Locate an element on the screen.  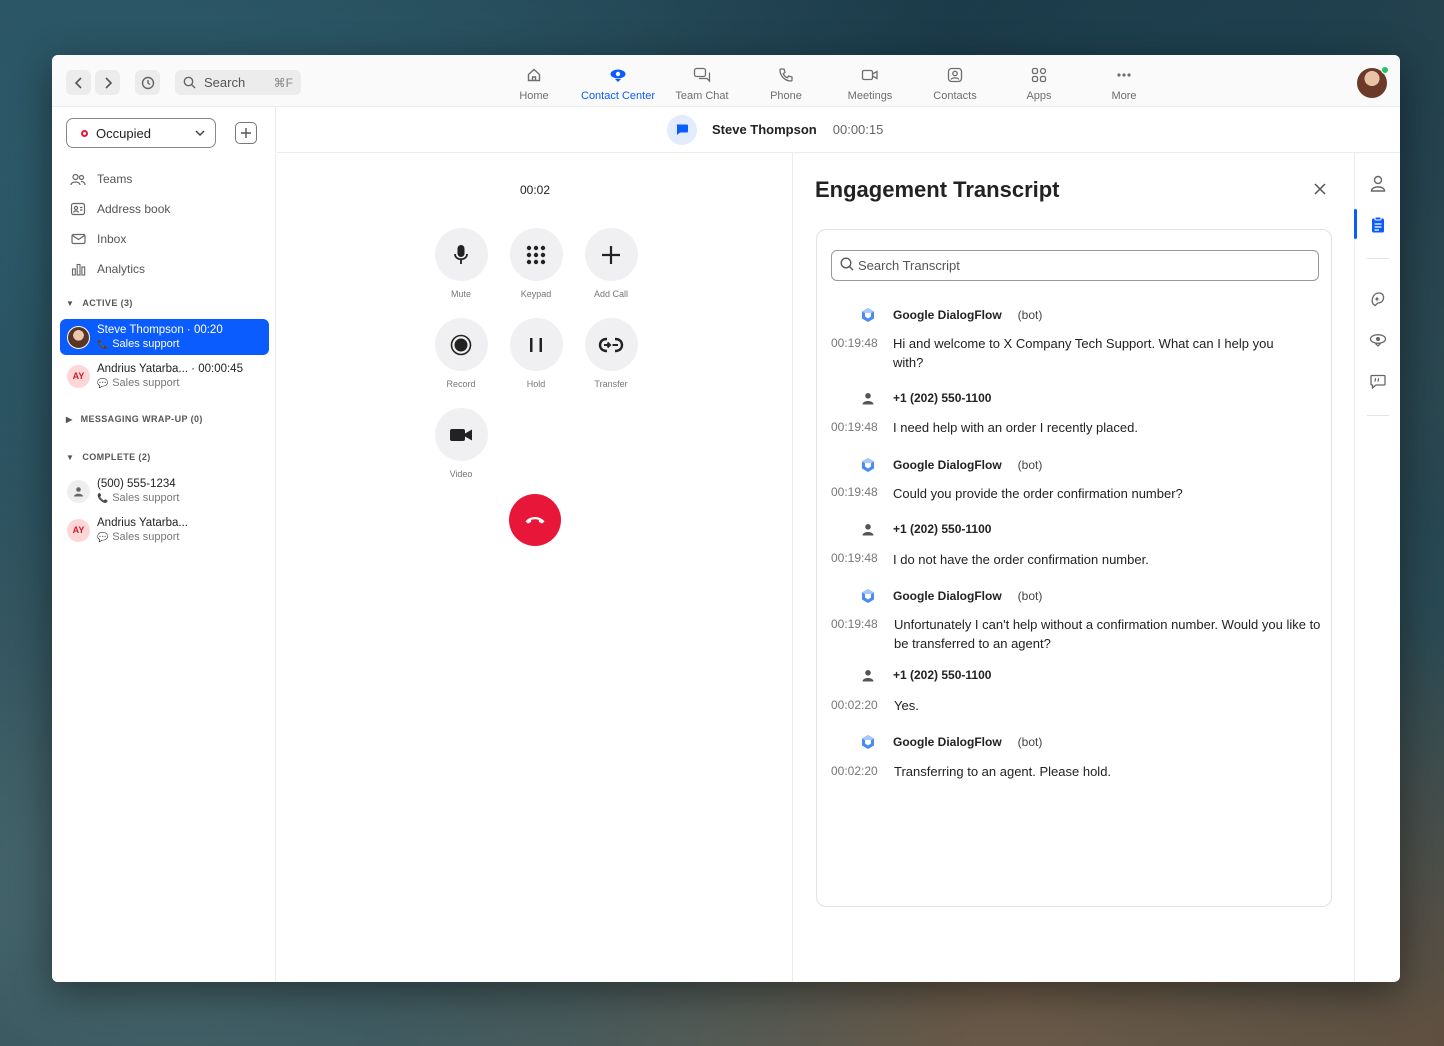
tab-home: Home is located at coordinates (534, 83).